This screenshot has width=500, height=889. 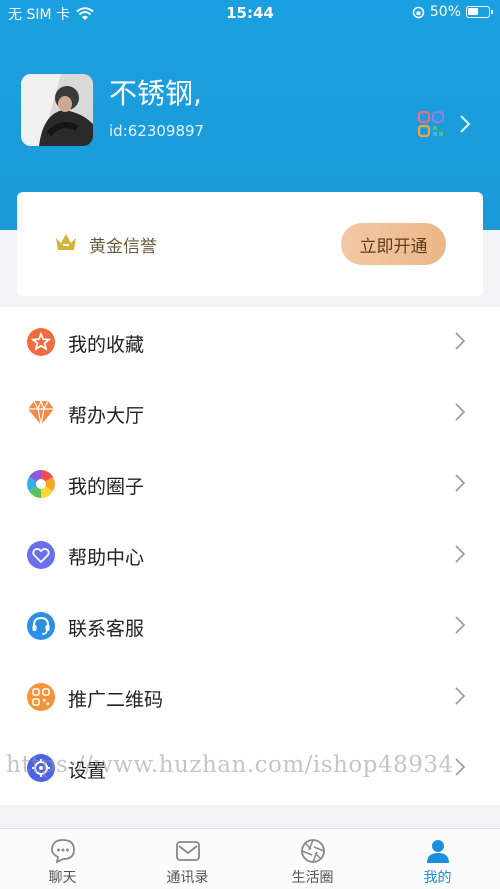 I want to click on avatar, so click(x=57, y=110).